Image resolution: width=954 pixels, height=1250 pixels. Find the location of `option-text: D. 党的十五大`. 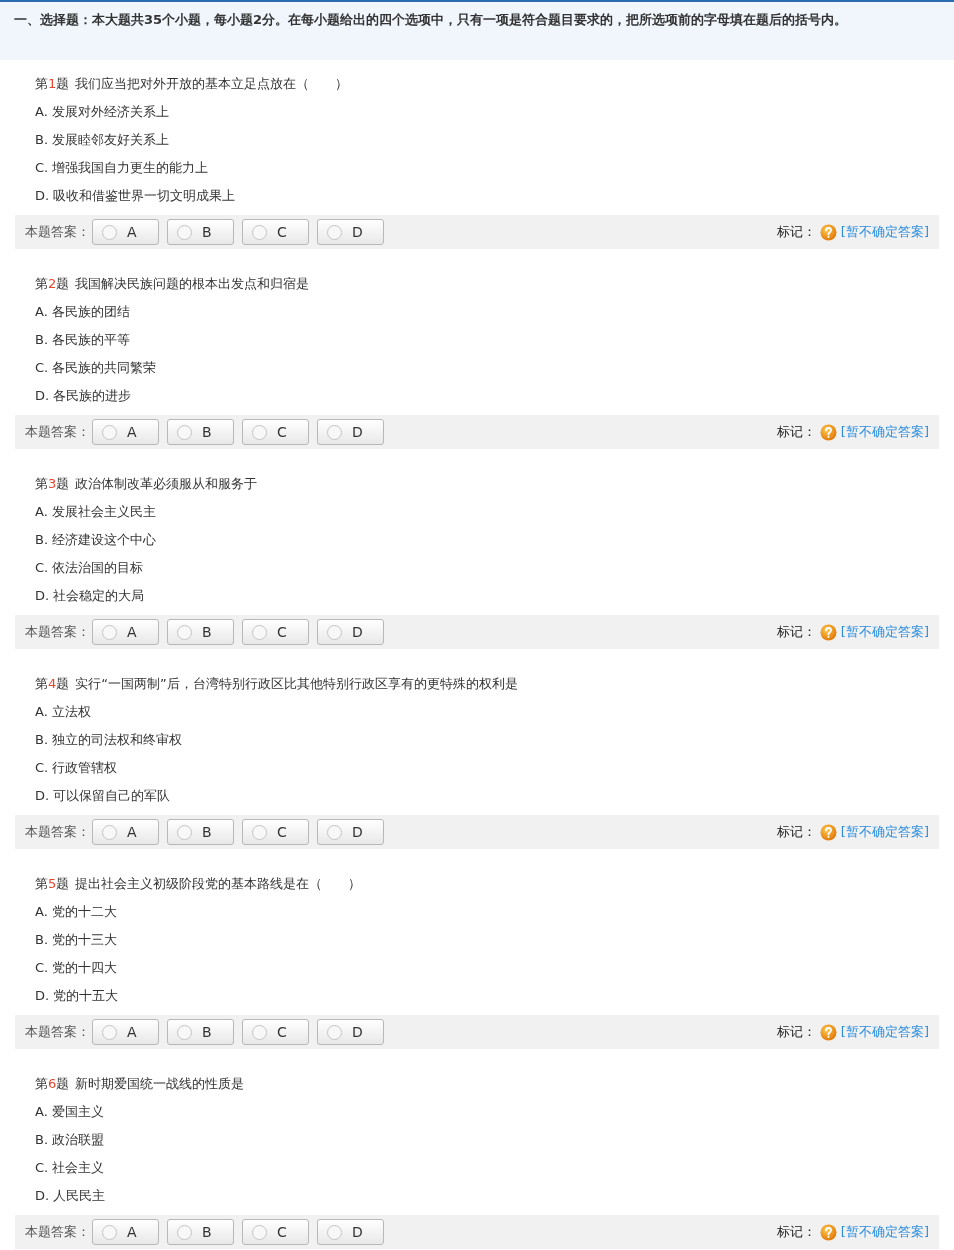

option-text: D. 党的十五大 is located at coordinates (77, 996).